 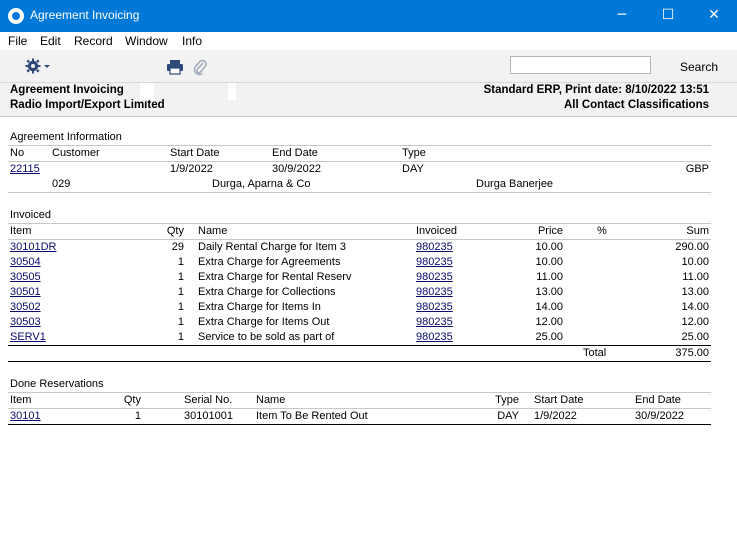 I want to click on agreement-number-link: 22115, so click(x=25, y=169).